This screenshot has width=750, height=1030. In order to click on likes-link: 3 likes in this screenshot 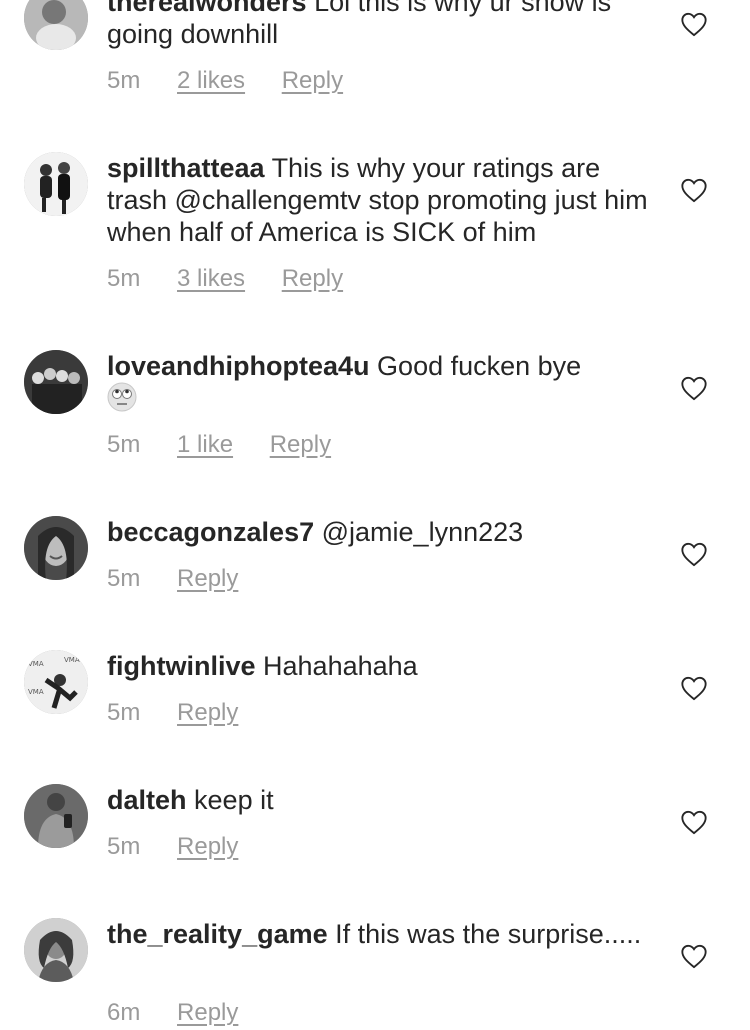, I will do `click(211, 278)`.